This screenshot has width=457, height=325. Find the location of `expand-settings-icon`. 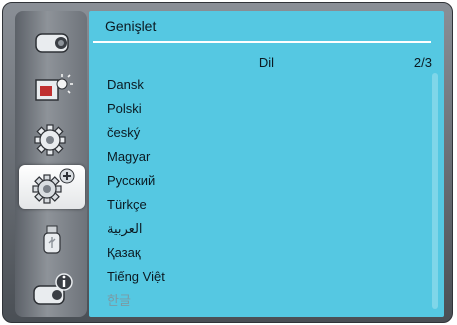

expand-settings-icon is located at coordinates (53, 186).